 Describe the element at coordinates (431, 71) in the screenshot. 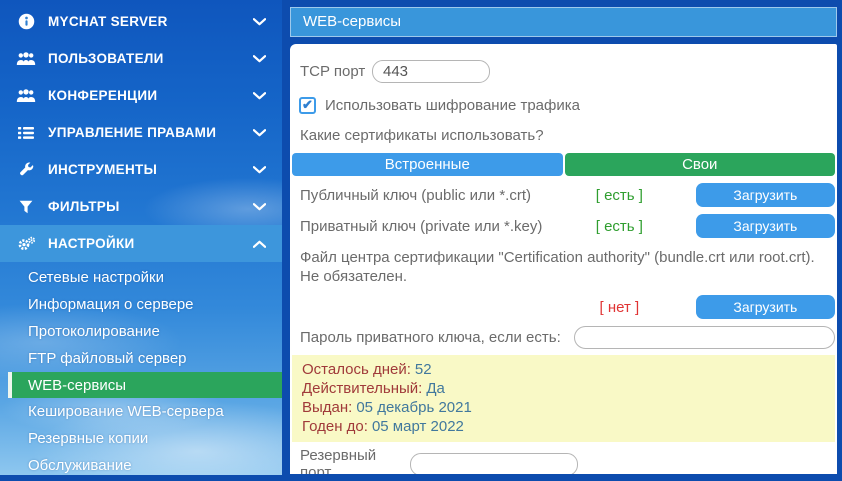

I see `tcp-port-input` at that location.